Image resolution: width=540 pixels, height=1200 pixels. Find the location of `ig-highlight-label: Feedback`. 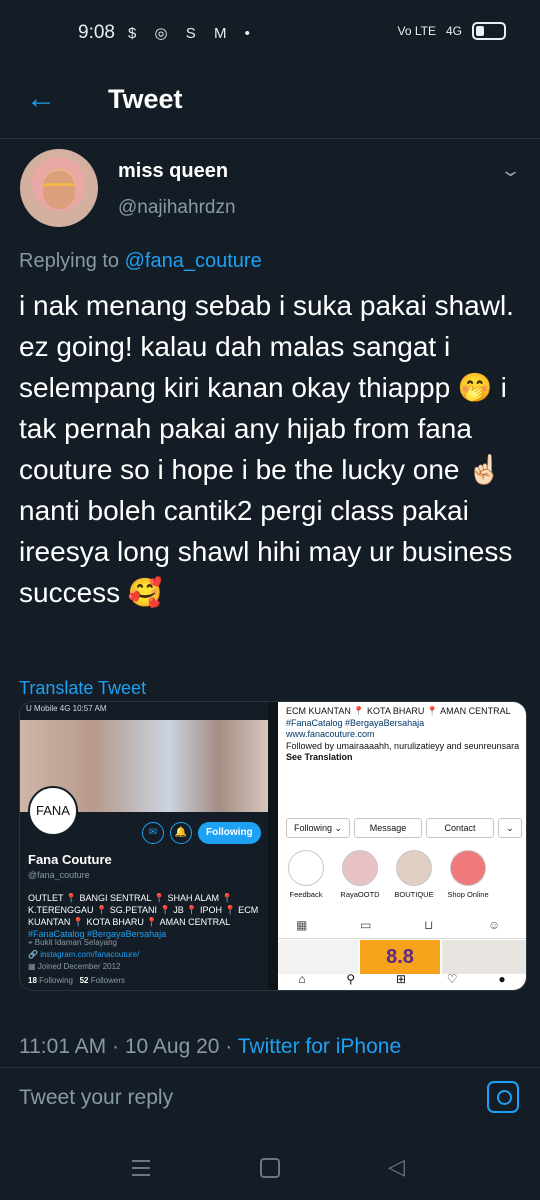

ig-highlight-label: Feedback is located at coordinates (306, 894).